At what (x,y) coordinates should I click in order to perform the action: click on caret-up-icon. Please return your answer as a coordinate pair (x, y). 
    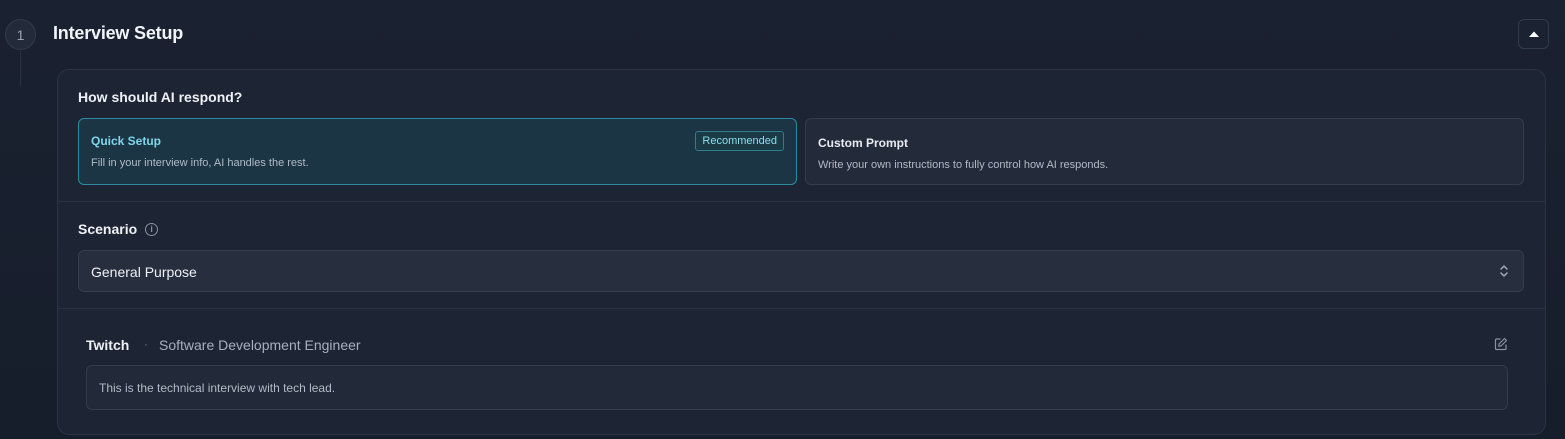
    Looking at the image, I should click on (1533, 34).